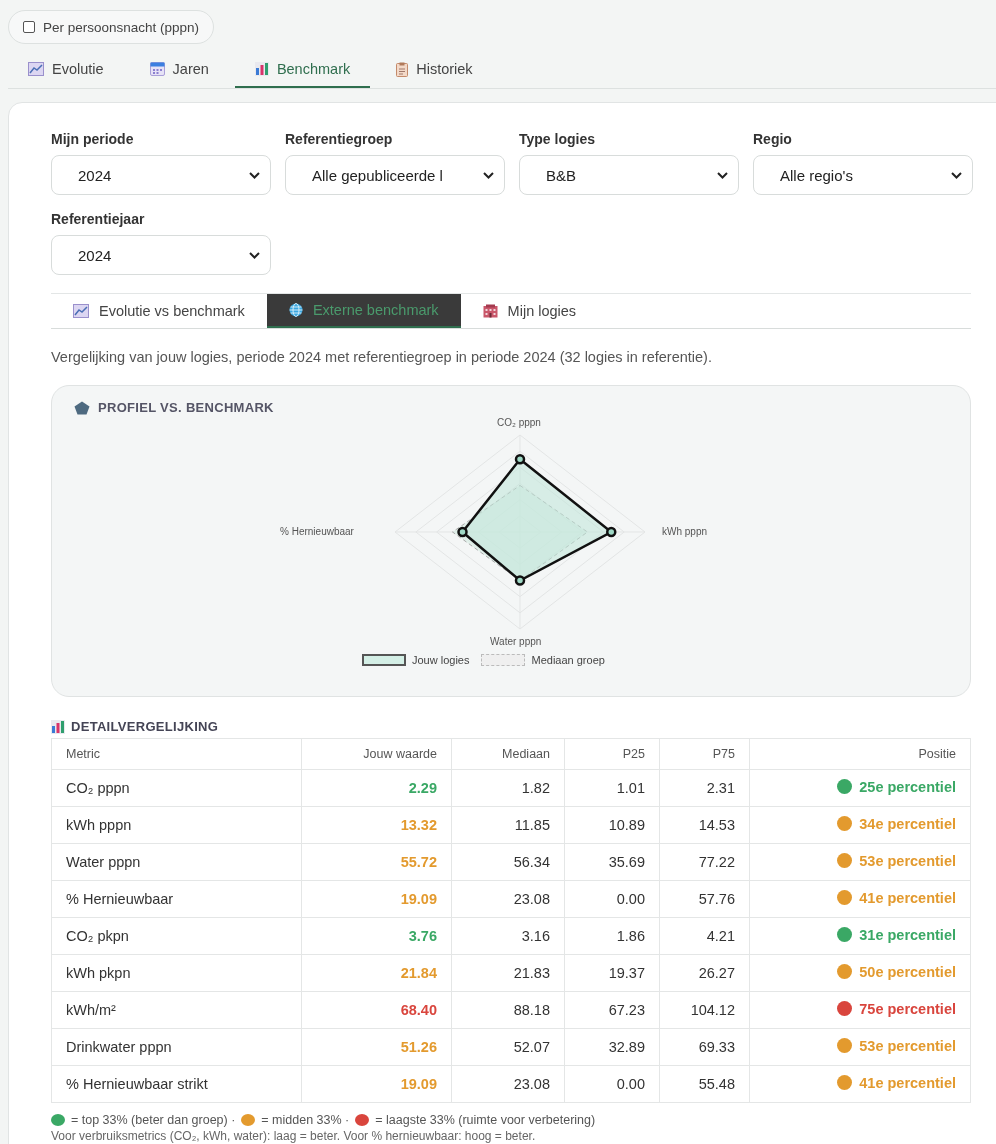 This screenshot has height=1144, width=996. What do you see at coordinates (376, 825) in the screenshot?
I see `value-cell: 13.32` at bounding box center [376, 825].